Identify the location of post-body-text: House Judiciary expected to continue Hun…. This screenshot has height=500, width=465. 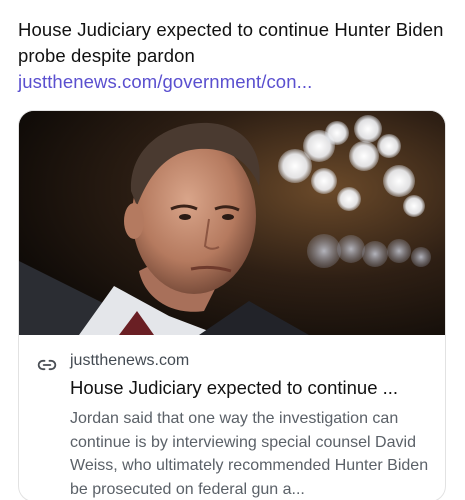
(231, 42).